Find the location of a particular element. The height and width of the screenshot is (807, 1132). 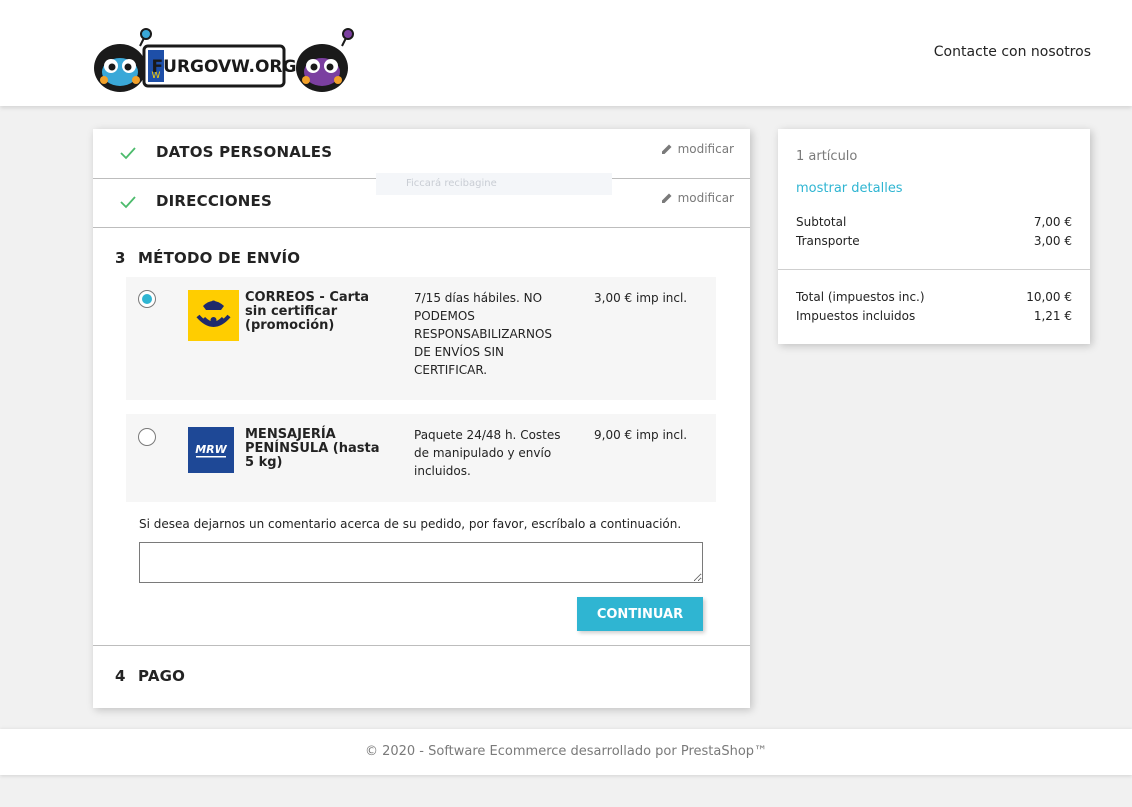

step-title: DIRECCIONES is located at coordinates (214, 201).